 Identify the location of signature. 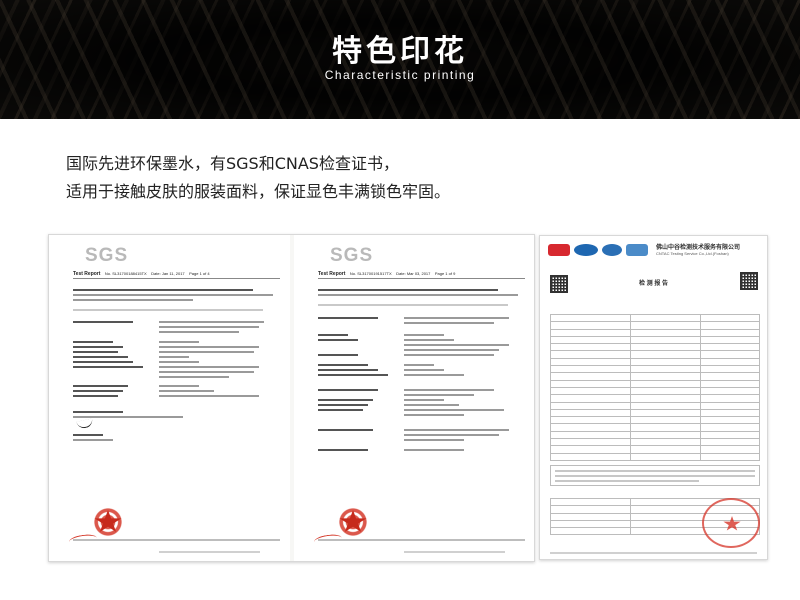
(85, 424).